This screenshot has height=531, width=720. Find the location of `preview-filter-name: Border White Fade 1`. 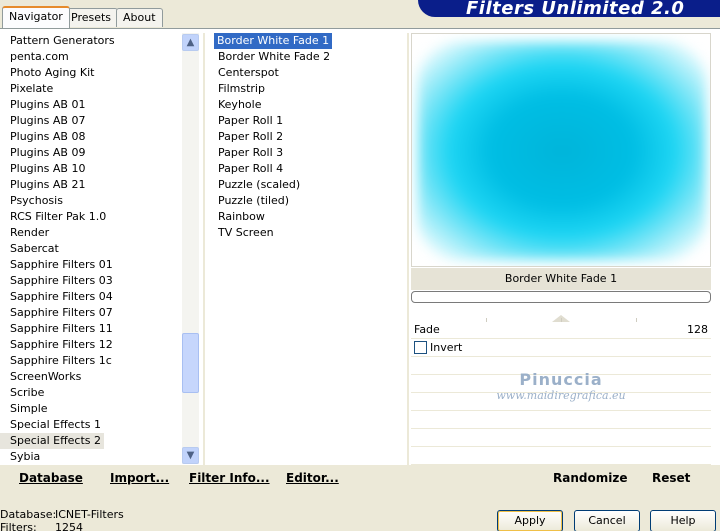

preview-filter-name: Border White Fade 1 is located at coordinates (561, 279).